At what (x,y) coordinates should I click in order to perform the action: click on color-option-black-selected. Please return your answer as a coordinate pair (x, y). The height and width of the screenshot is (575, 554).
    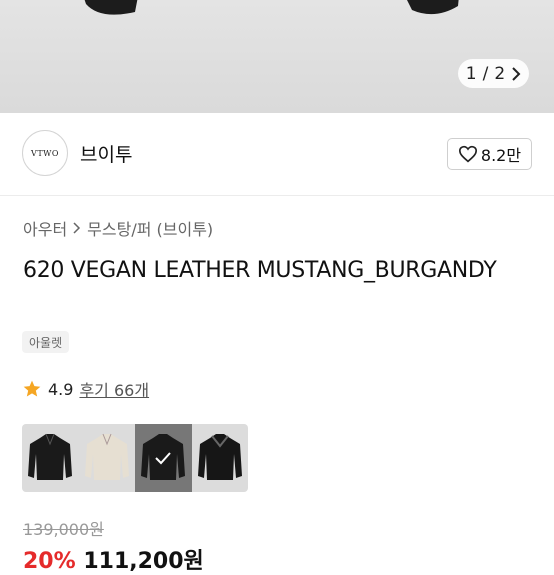
    Looking at the image, I should click on (163, 458).